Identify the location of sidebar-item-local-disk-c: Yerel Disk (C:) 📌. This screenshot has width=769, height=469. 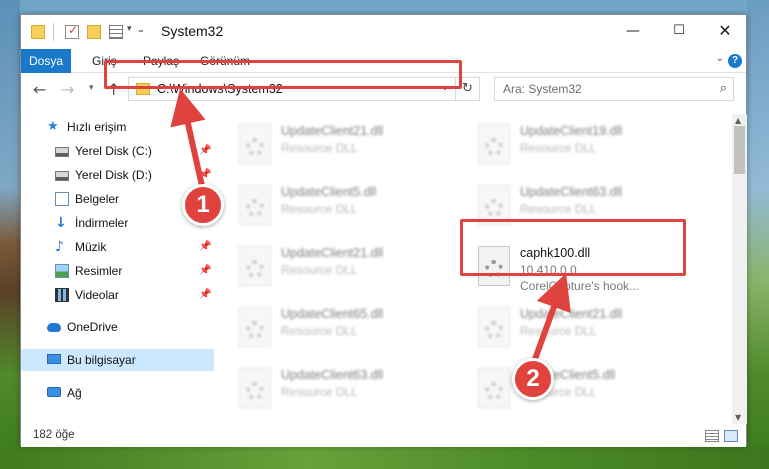
(117, 151).